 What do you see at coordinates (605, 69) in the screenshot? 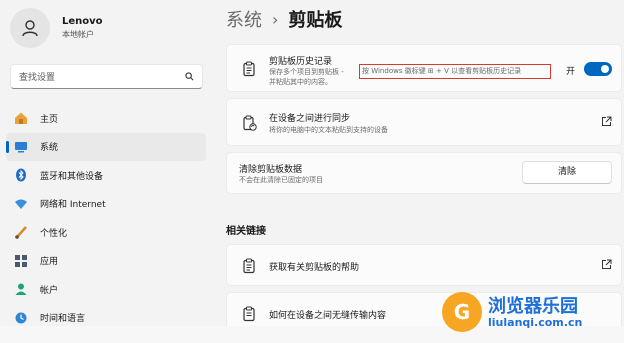
I see `toggle-knob` at bounding box center [605, 69].